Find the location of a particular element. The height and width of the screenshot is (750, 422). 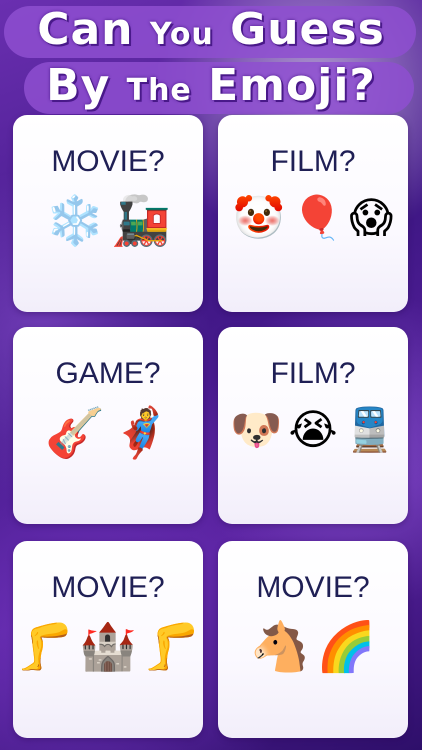

puzzle-card: MOVIE? 🐴 🌈 is located at coordinates (313, 639).